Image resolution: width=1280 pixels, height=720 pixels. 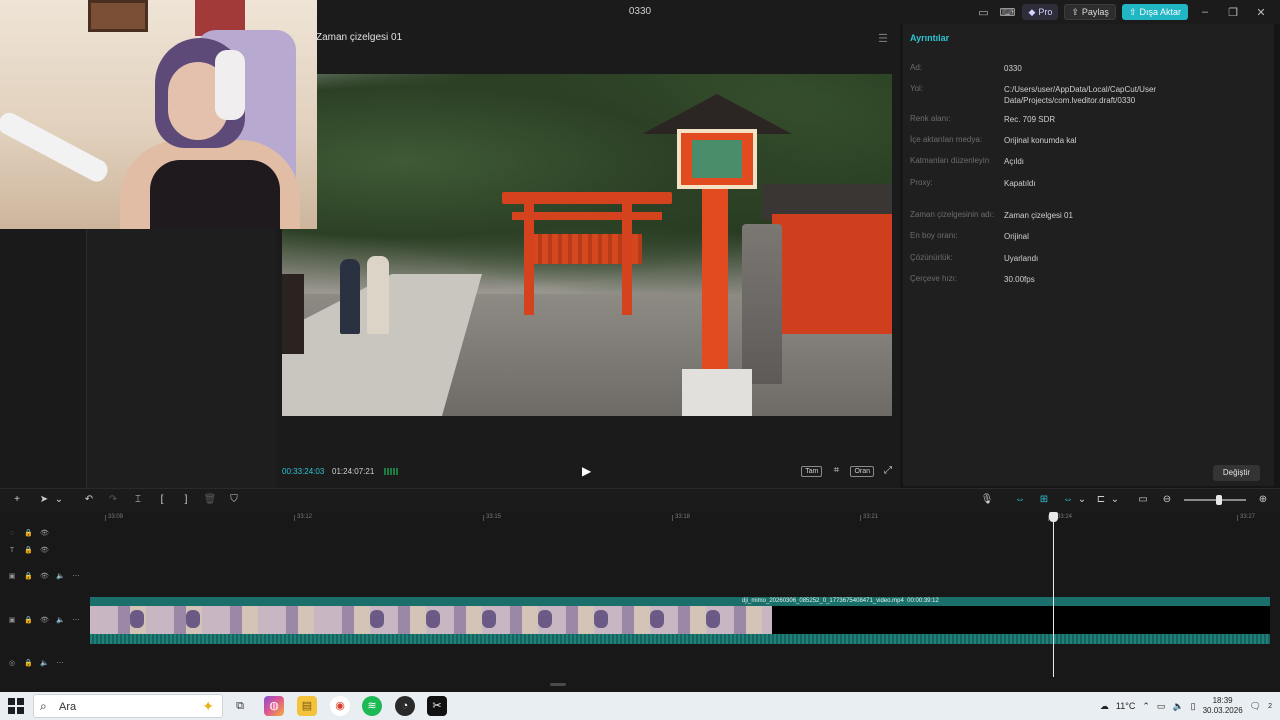 What do you see at coordinates (89, 500) in the screenshot?
I see `undo-icon: ↶` at bounding box center [89, 500].